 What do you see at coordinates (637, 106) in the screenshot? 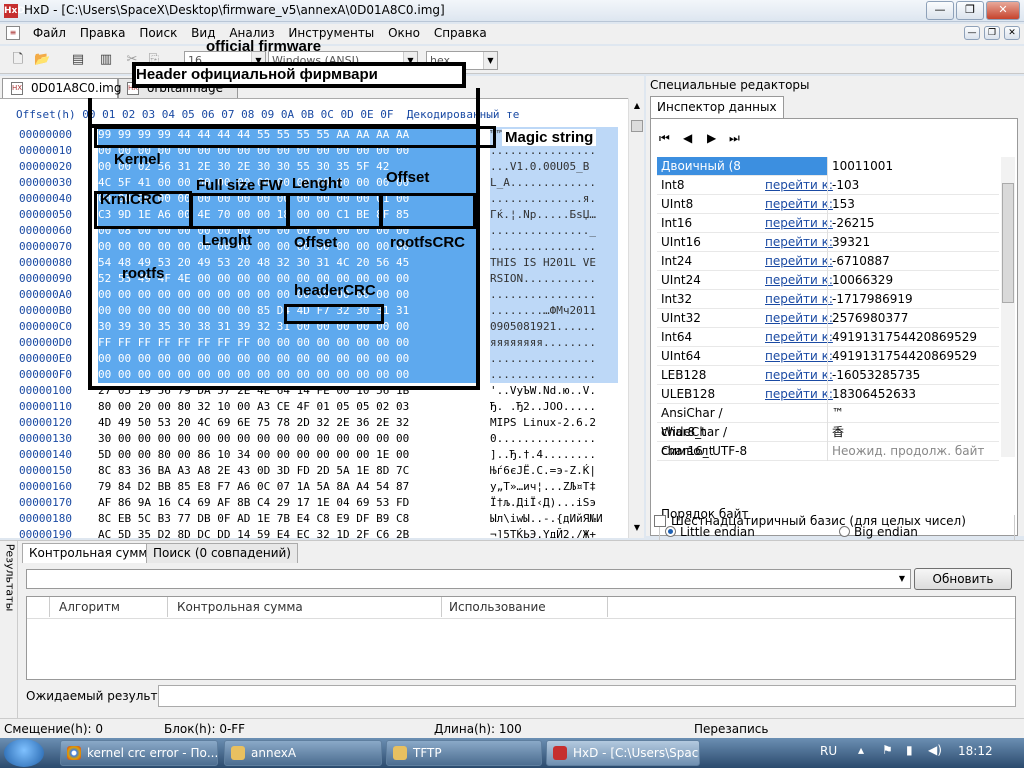
I see `scroll-up-icon: ▲` at bounding box center [637, 106].